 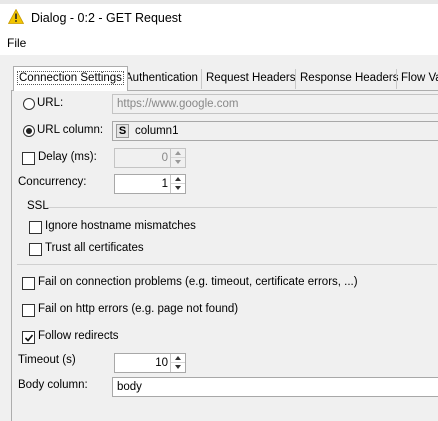 I want to click on url-column-selector: S column1, so click(x=275, y=131).